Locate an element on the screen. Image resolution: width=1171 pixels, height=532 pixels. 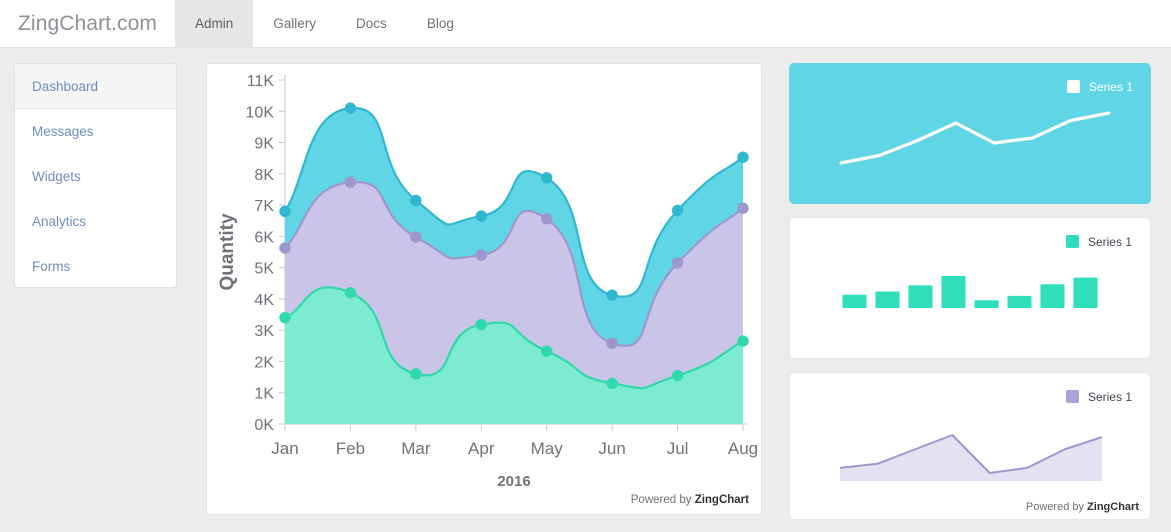
sparkline-path is located at coordinates (975, 138).